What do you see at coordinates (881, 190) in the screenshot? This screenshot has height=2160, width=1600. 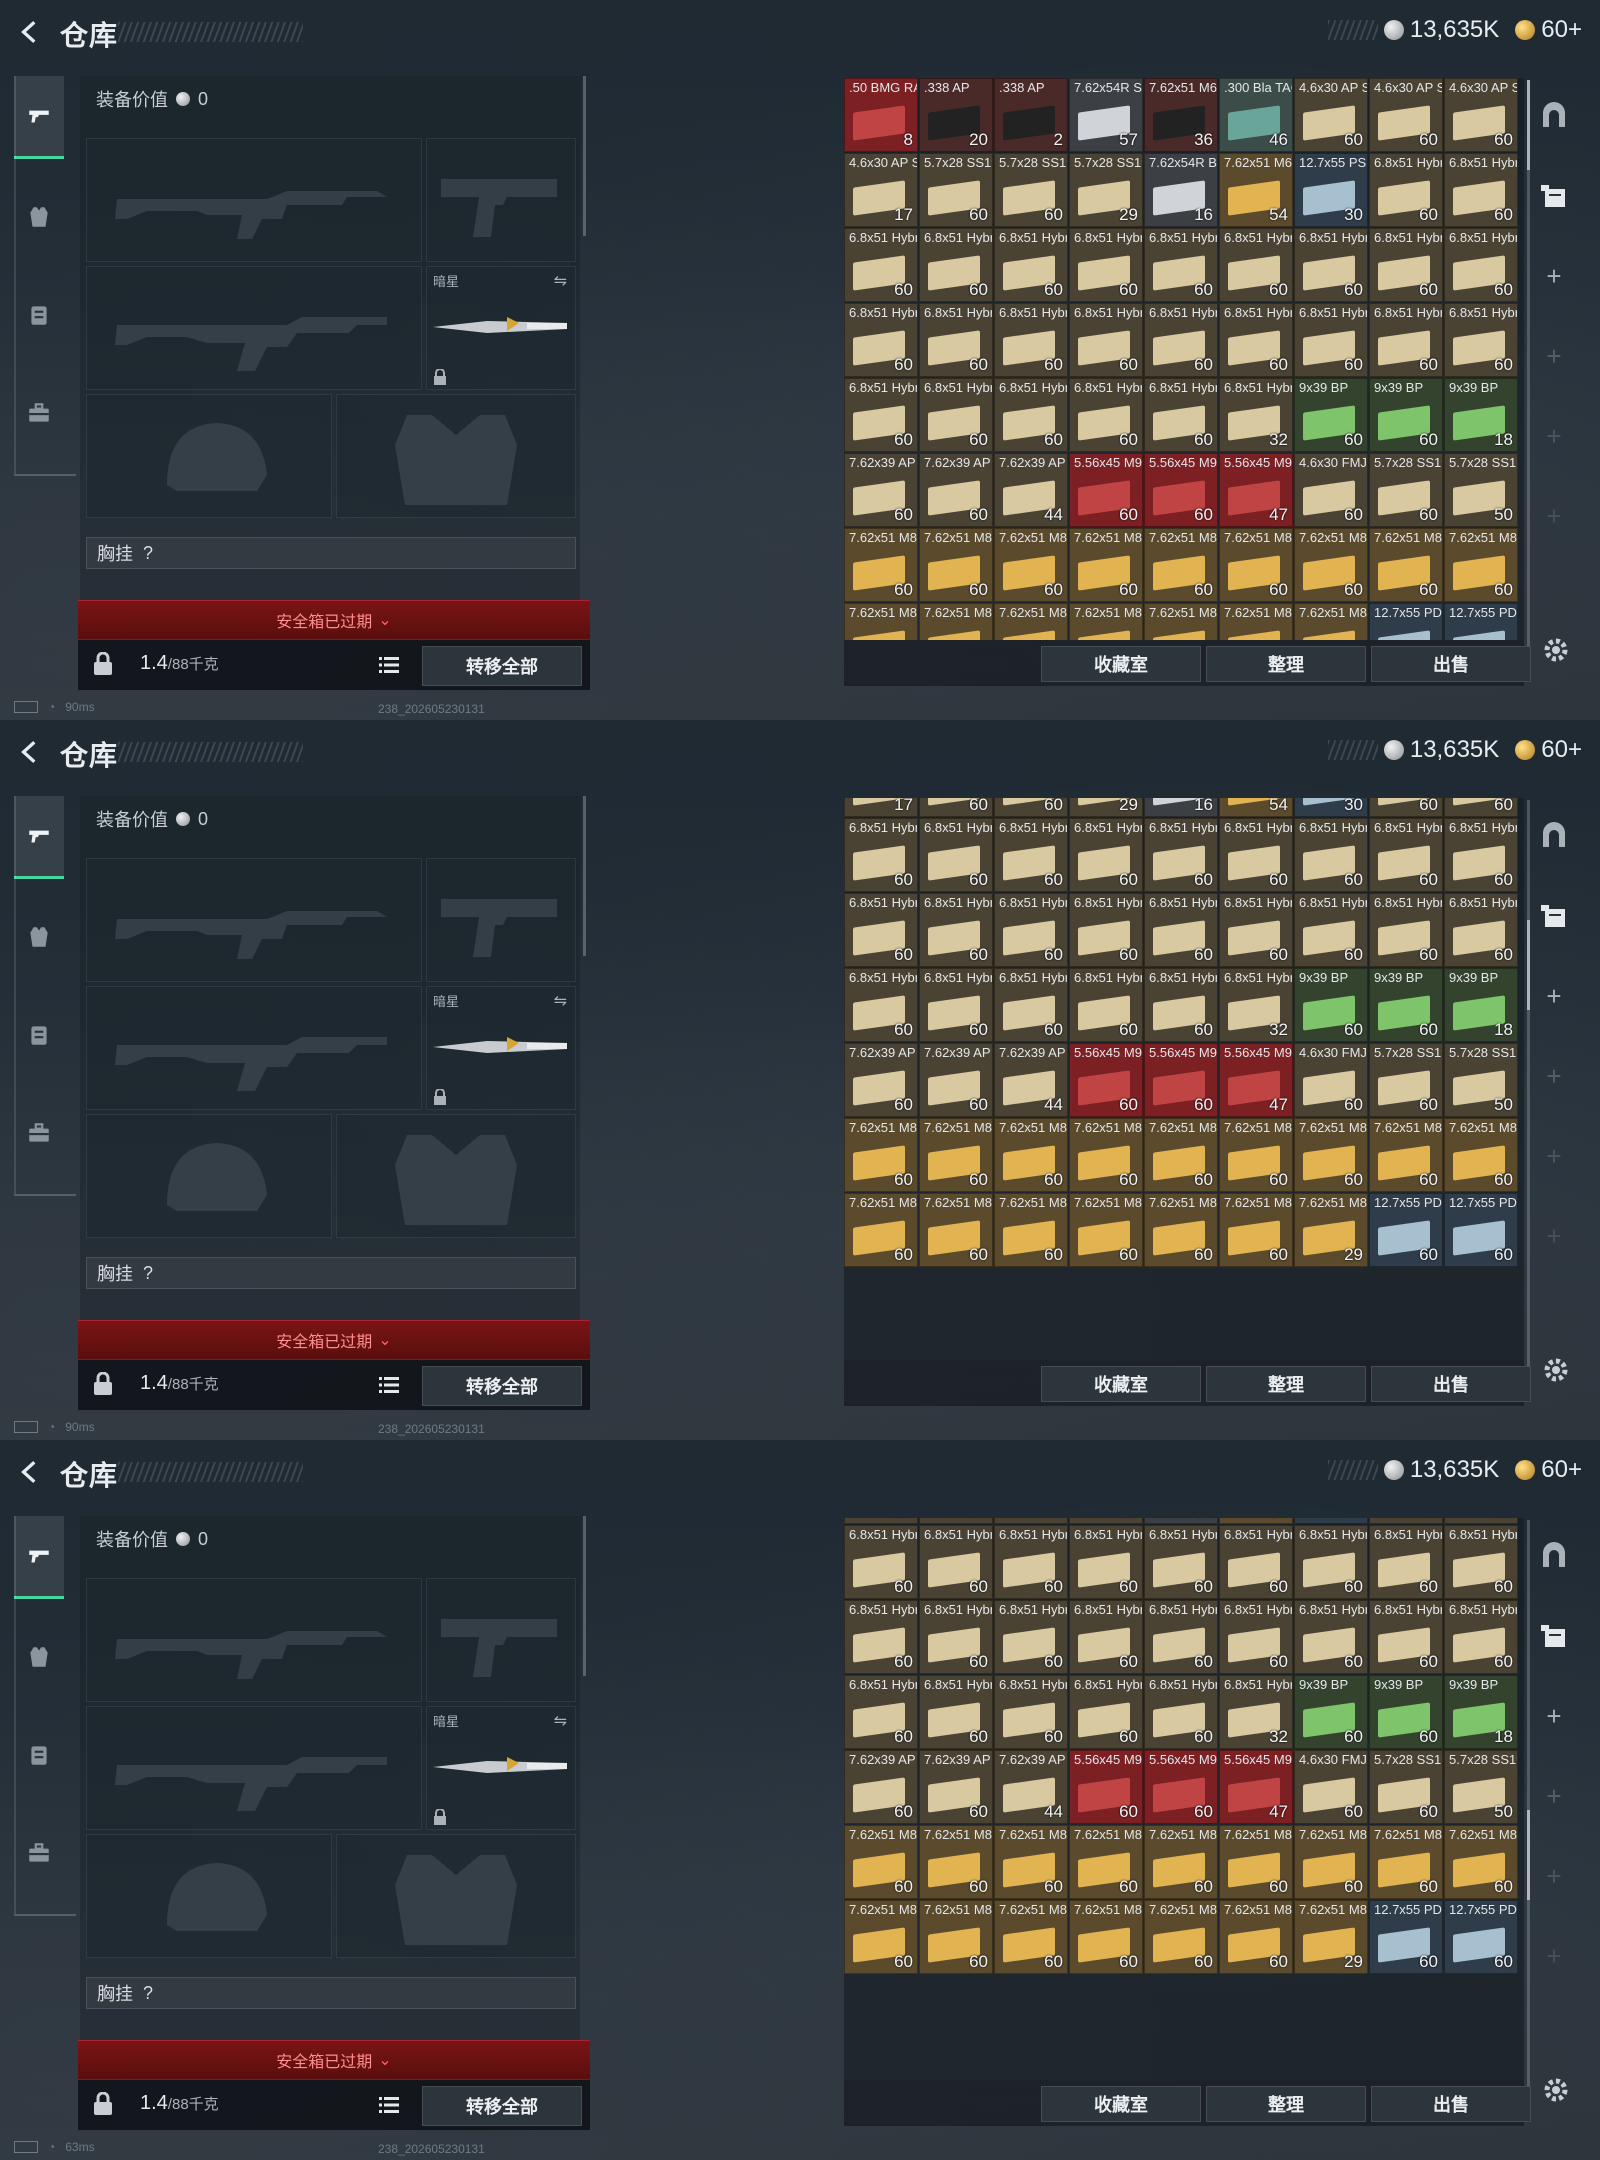 I see `inventory-item: 4.6x30 AP SX 17` at bounding box center [881, 190].